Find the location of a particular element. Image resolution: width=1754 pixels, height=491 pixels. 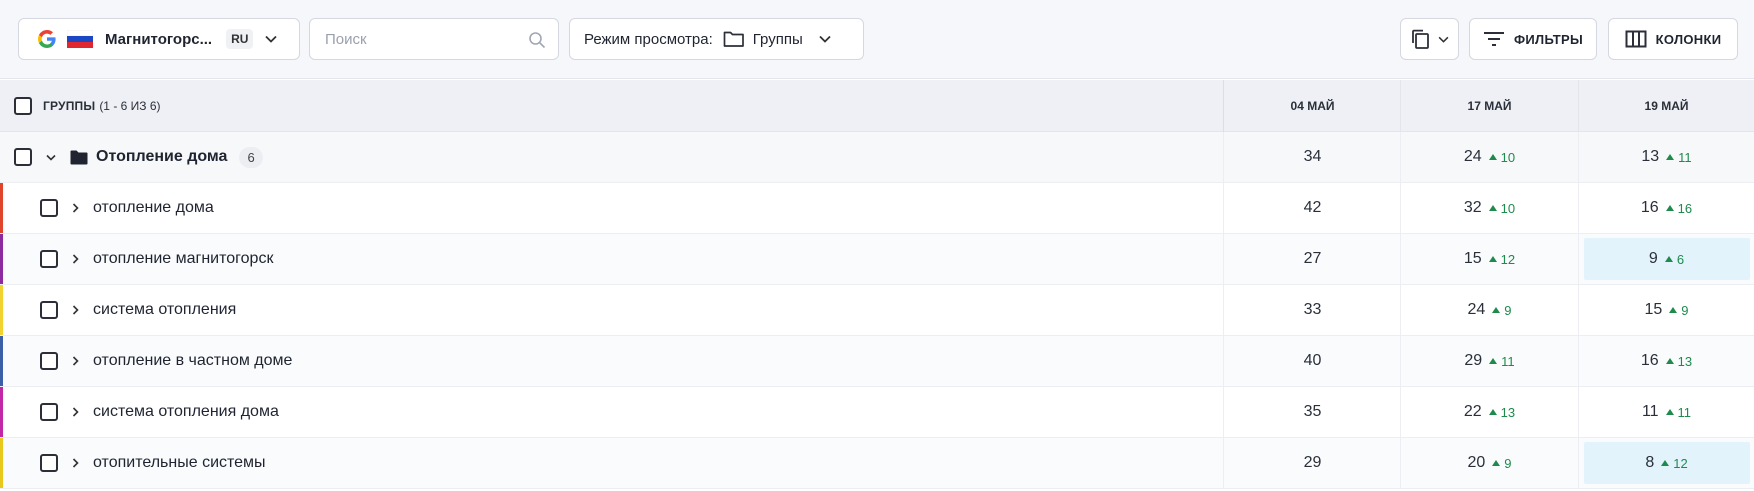

date-column-header: 19 МАЙ is located at coordinates (1666, 106).